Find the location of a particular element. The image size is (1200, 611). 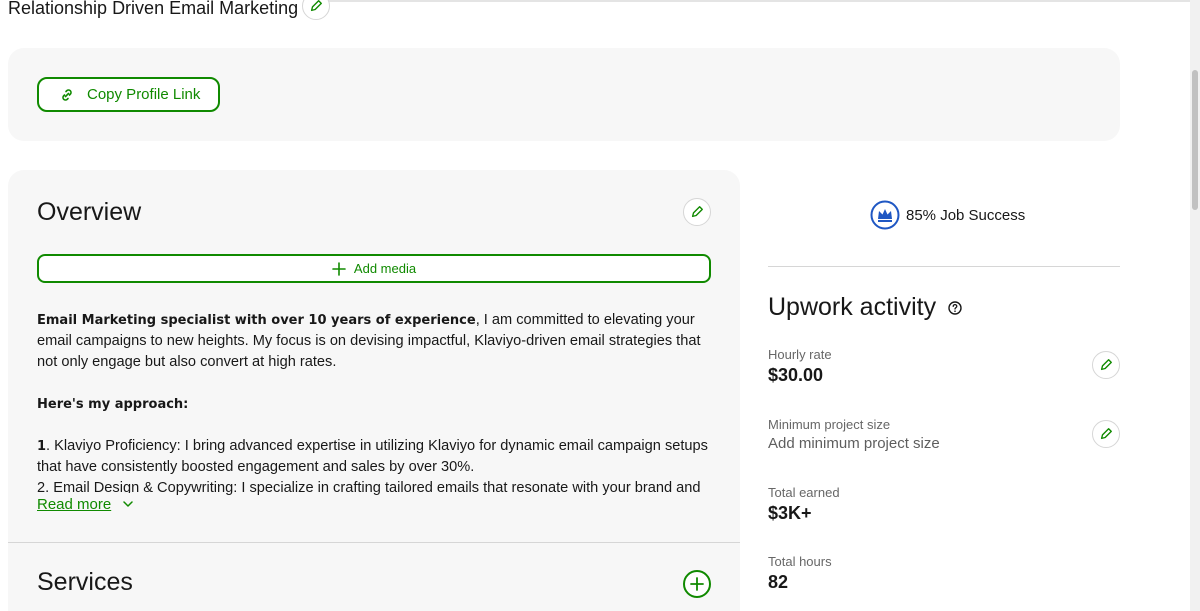

scrollbar-thumb is located at coordinates (1195, 140).